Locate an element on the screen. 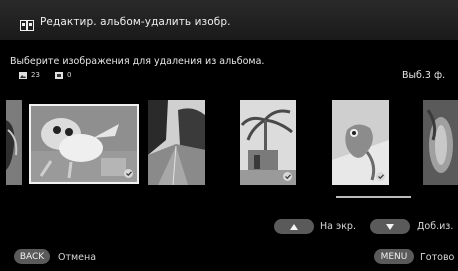 Image resolution: width=458 pixels, height=271 pixels. album-icon is located at coordinates (27, 25).